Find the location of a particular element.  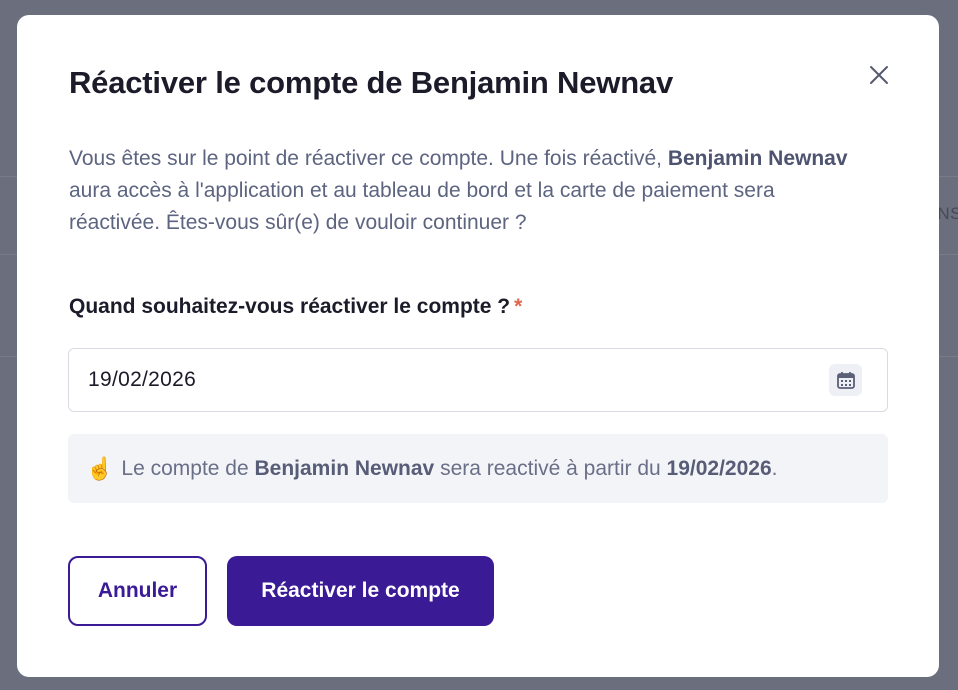

calendar-button is located at coordinates (845, 380).